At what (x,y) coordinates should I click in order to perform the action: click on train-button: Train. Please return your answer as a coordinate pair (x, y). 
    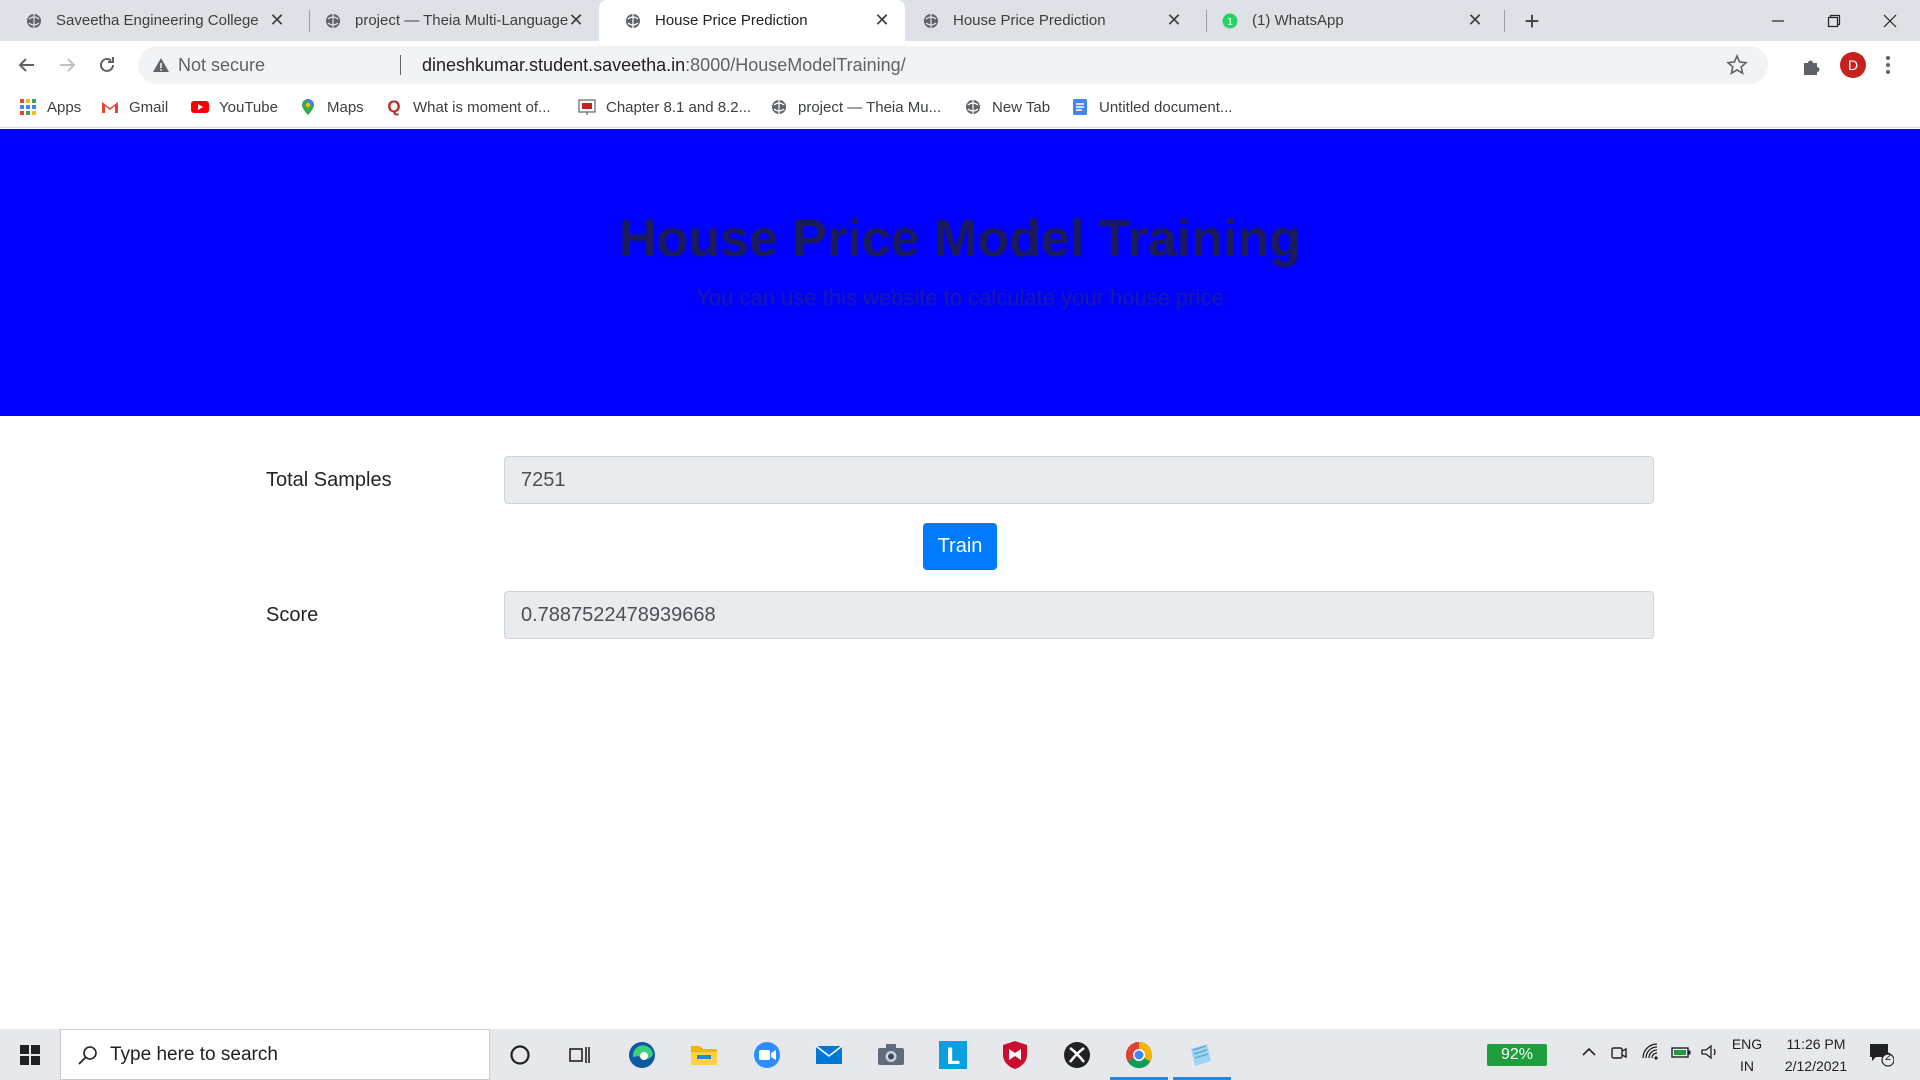
    Looking at the image, I should click on (960, 546).